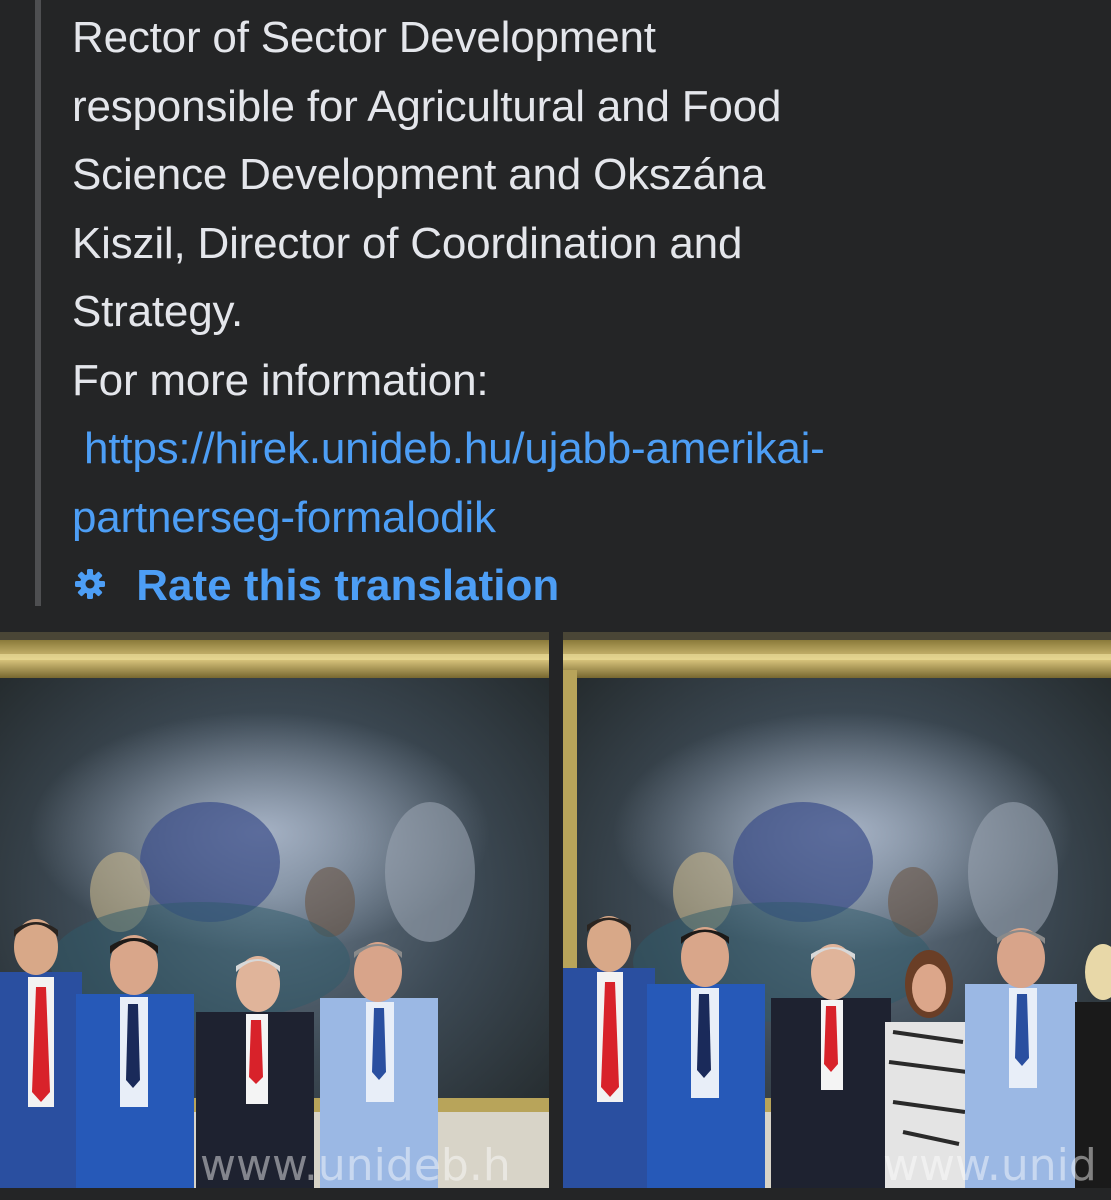  I want to click on info-link: https://hirek.unideb.hu/ujabb-amerikai-, so click(582, 449).